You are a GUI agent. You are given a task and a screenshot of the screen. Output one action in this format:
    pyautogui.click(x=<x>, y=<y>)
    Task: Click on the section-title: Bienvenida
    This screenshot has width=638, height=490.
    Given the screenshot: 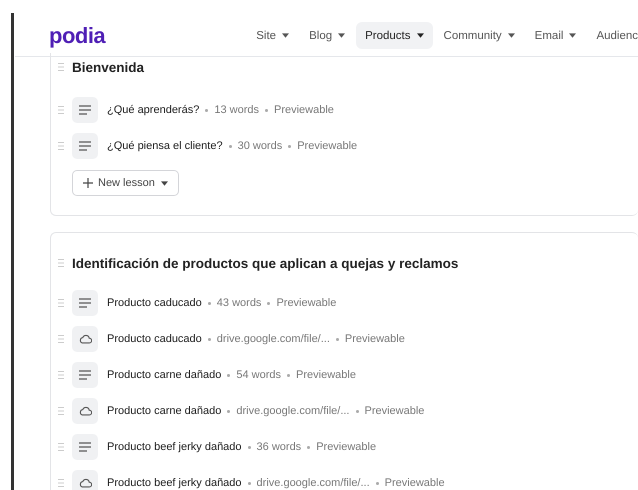 What is the action you would take?
    pyautogui.click(x=108, y=67)
    